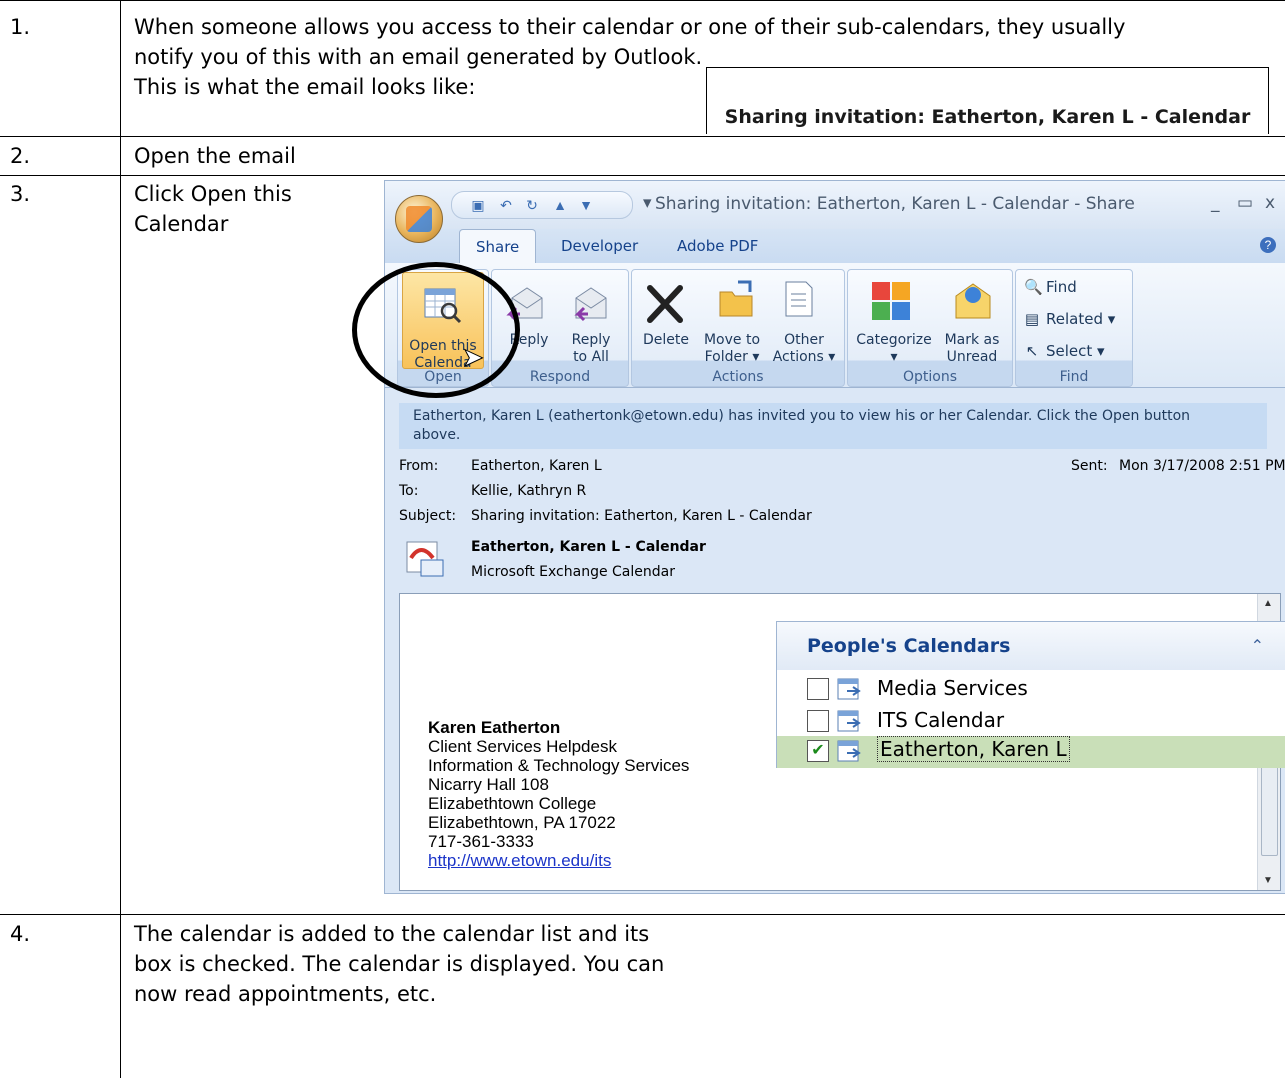 The image size is (1285, 1078). What do you see at coordinates (1089, 466) in the screenshot?
I see `sent-label: Sent:` at bounding box center [1089, 466].